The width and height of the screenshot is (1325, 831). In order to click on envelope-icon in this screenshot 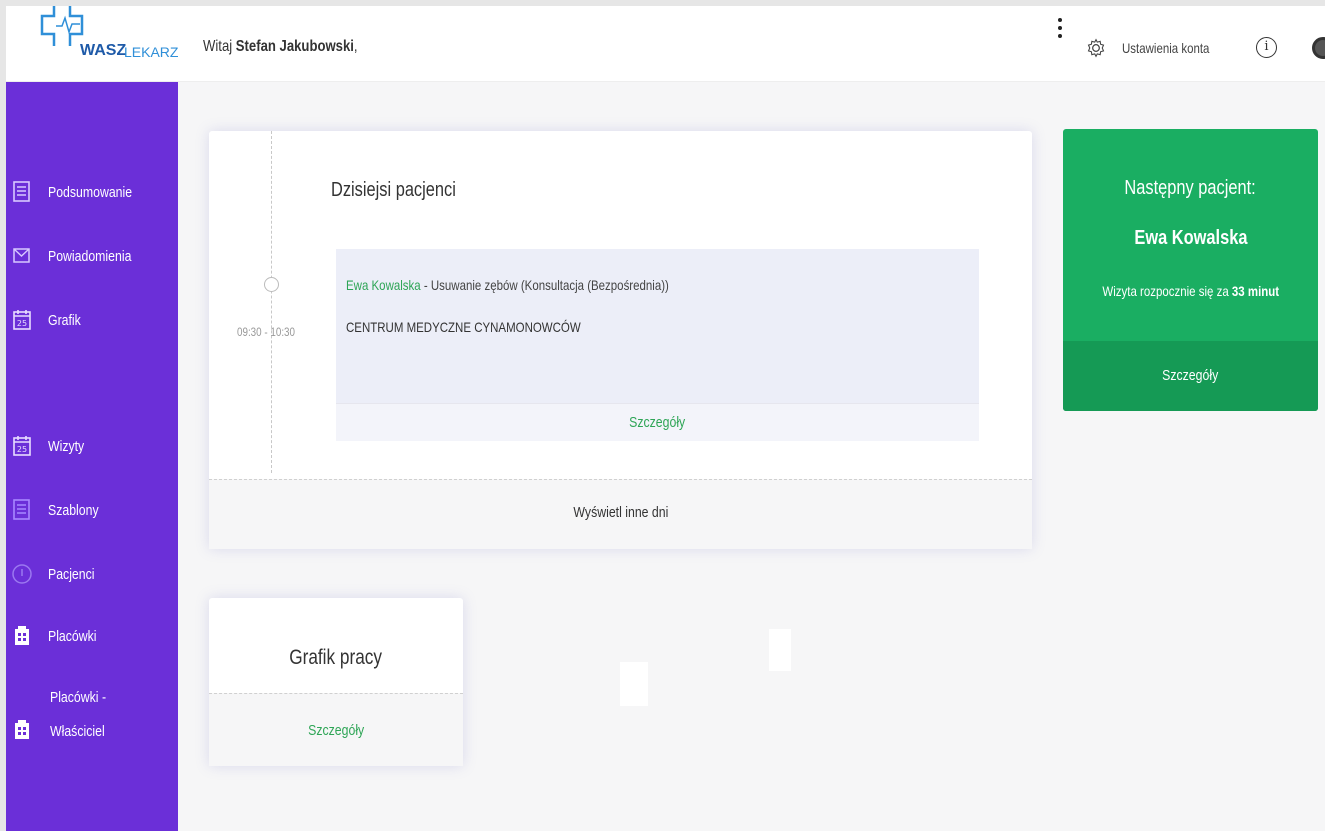, I will do `click(21, 255)`.